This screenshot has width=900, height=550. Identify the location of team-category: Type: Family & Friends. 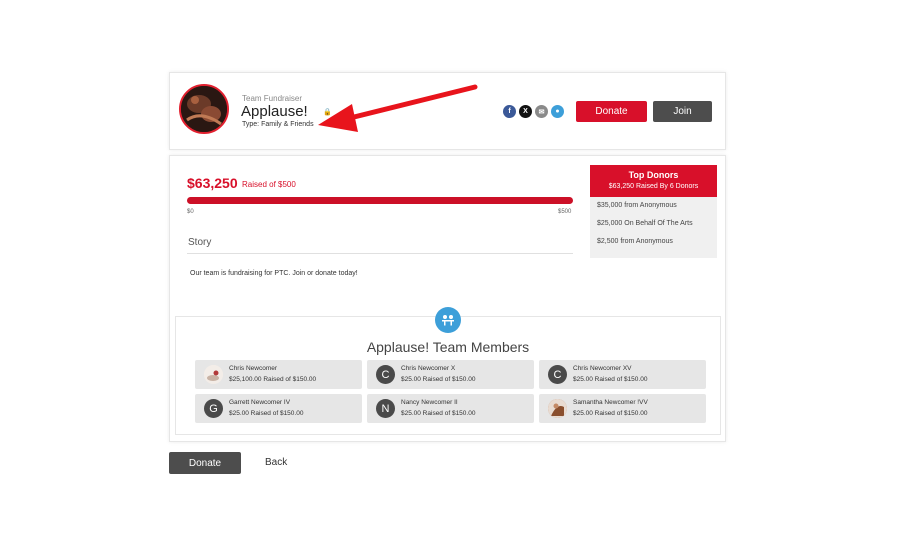
(278, 124).